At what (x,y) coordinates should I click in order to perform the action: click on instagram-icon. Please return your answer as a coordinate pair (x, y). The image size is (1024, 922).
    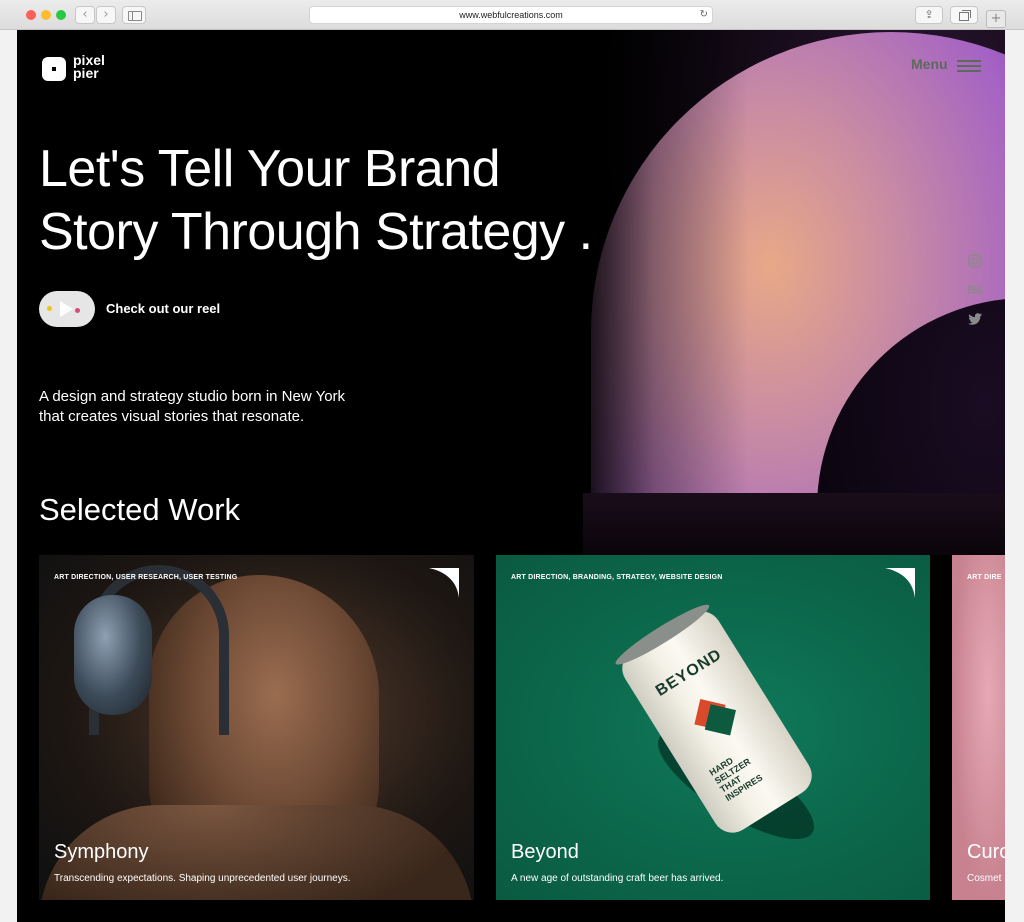
    Looking at the image, I should click on (975, 261).